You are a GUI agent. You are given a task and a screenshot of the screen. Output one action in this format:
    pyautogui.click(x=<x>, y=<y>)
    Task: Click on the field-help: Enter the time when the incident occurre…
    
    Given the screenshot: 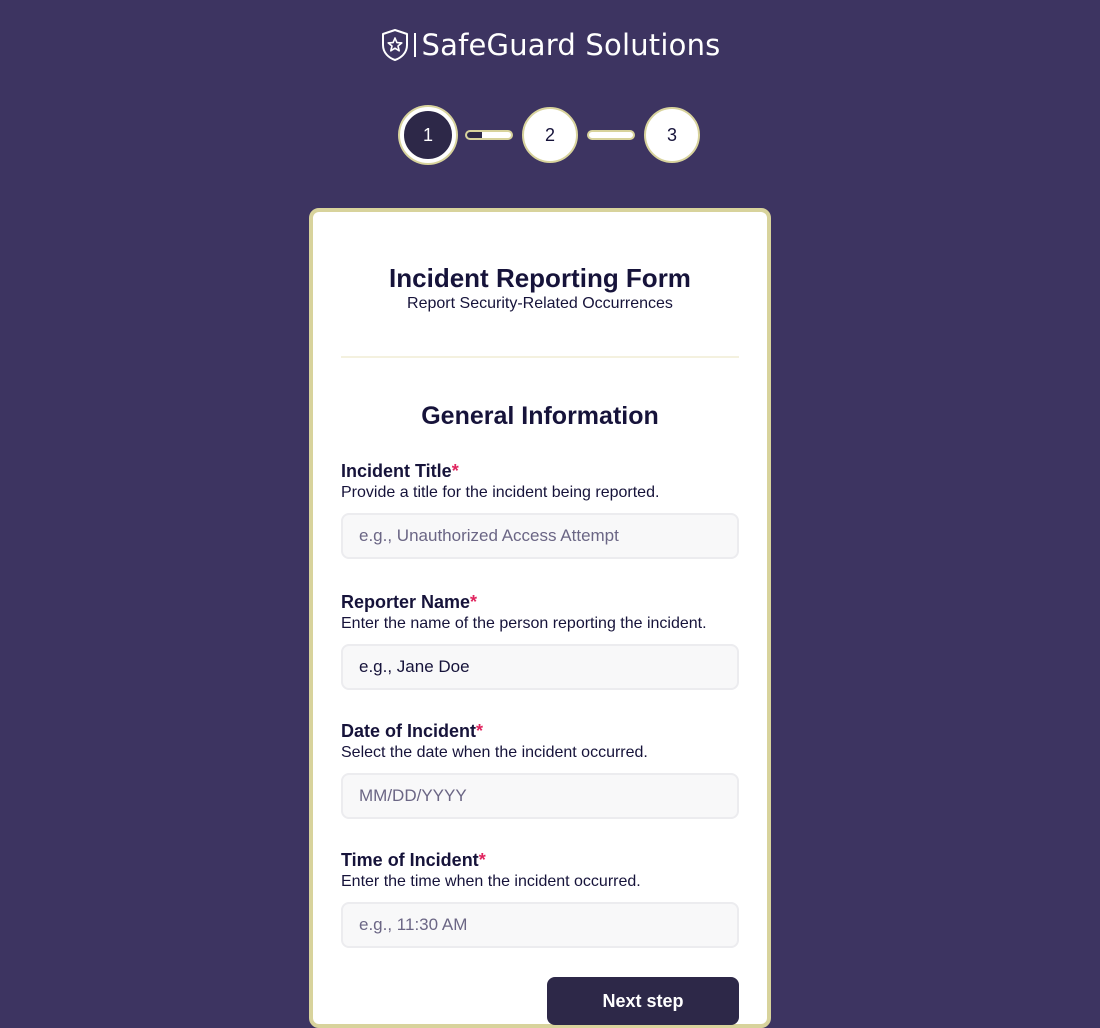 What is the action you would take?
    pyautogui.click(x=491, y=881)
    